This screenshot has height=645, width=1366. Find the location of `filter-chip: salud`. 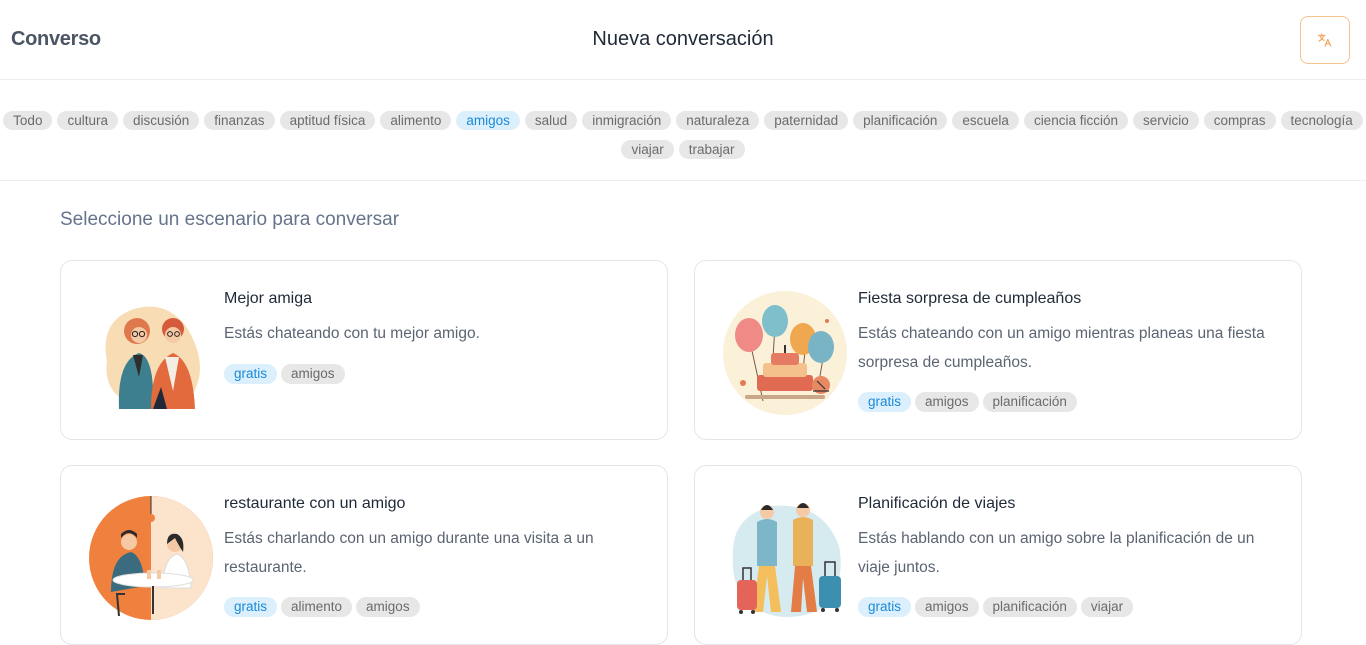

filter-chip: salud is located at coordinates (551, 121).